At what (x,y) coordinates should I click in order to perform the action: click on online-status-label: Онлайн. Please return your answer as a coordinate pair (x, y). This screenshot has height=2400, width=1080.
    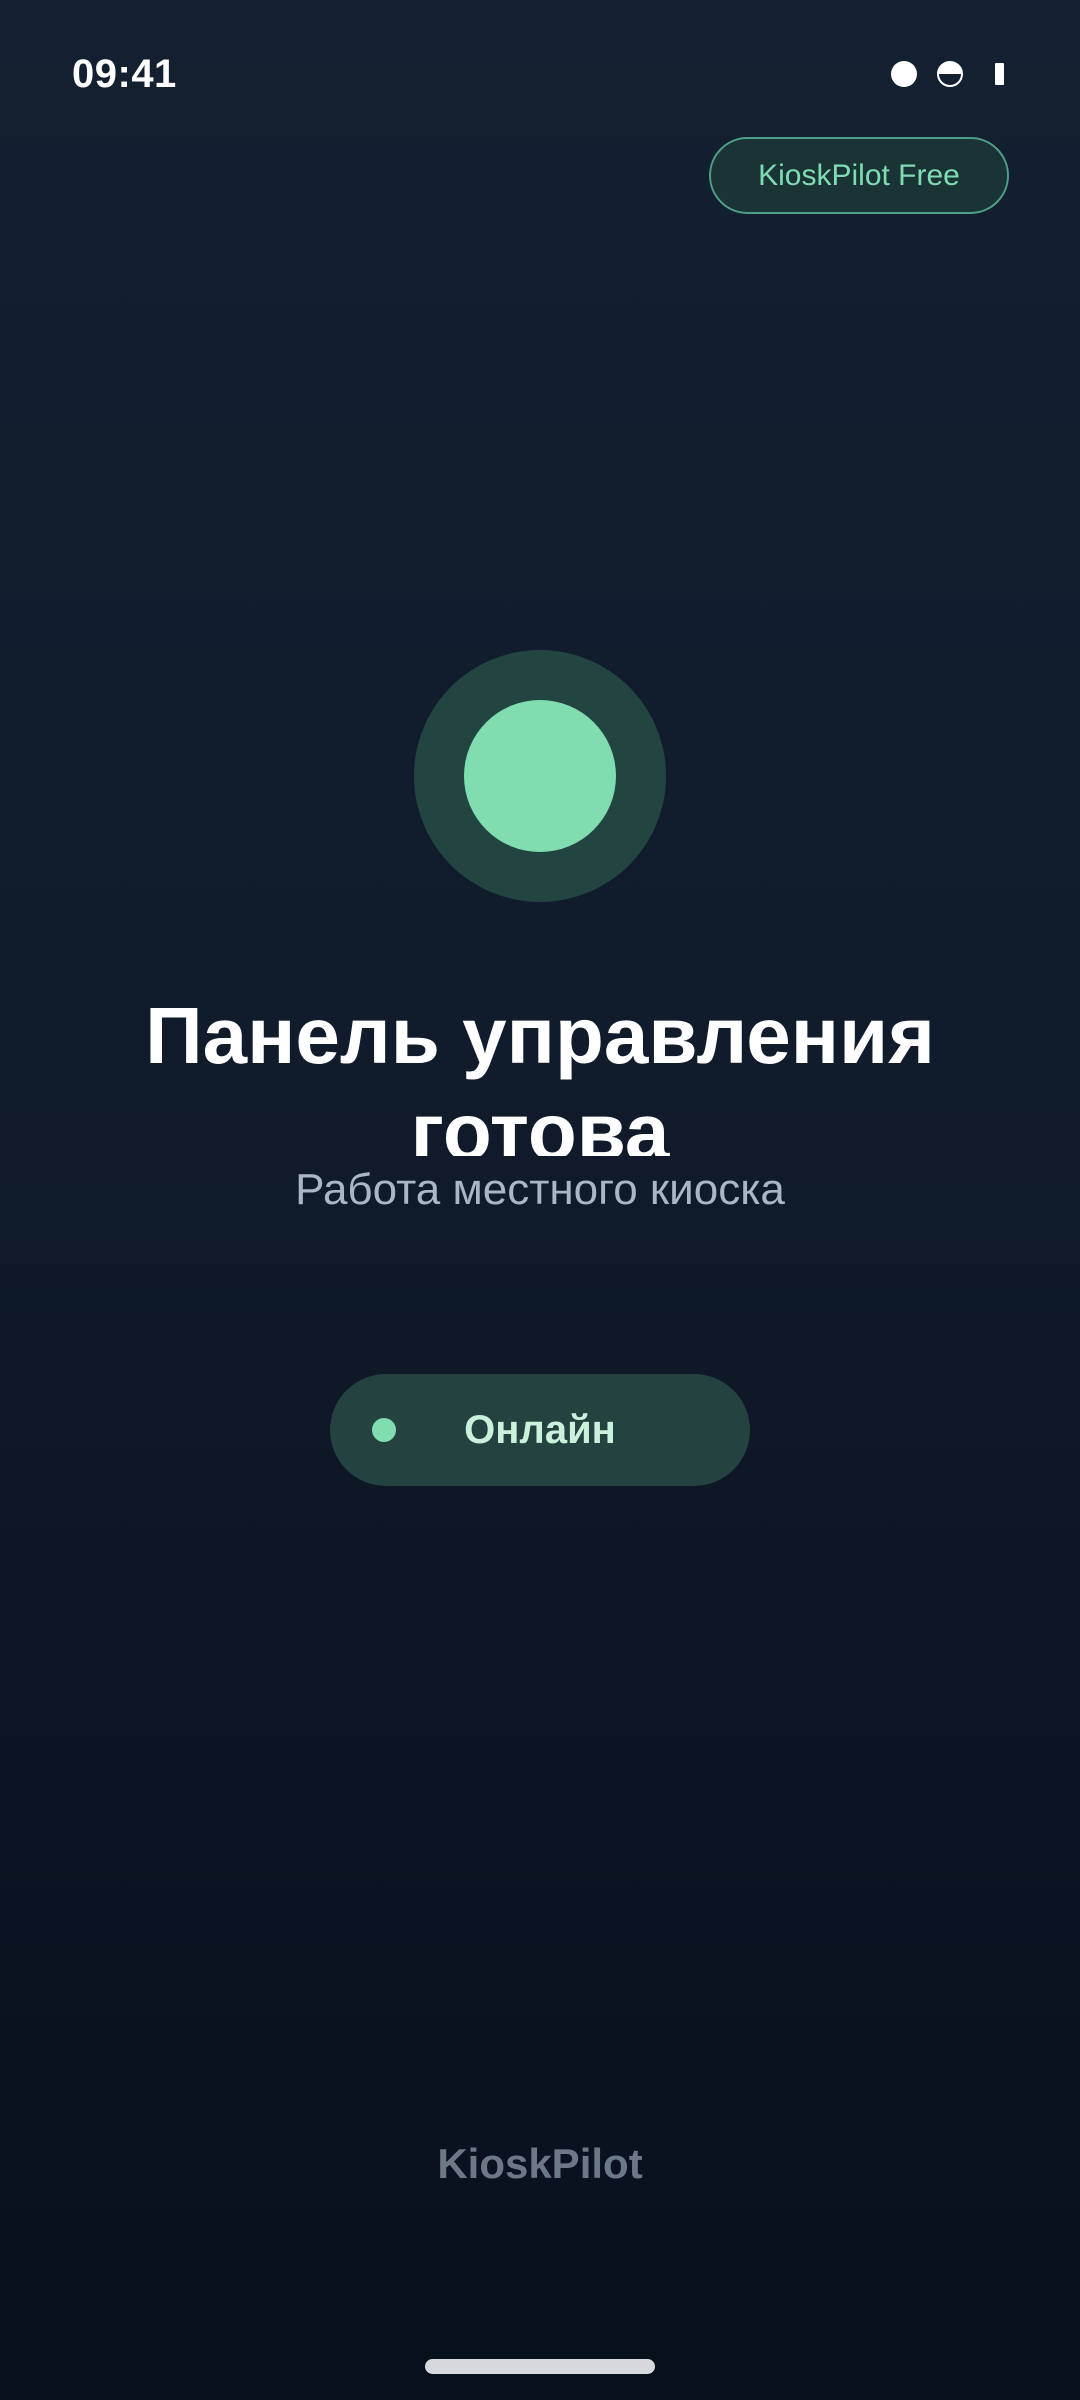
    Looking at the image, I should click on (540, 1430).